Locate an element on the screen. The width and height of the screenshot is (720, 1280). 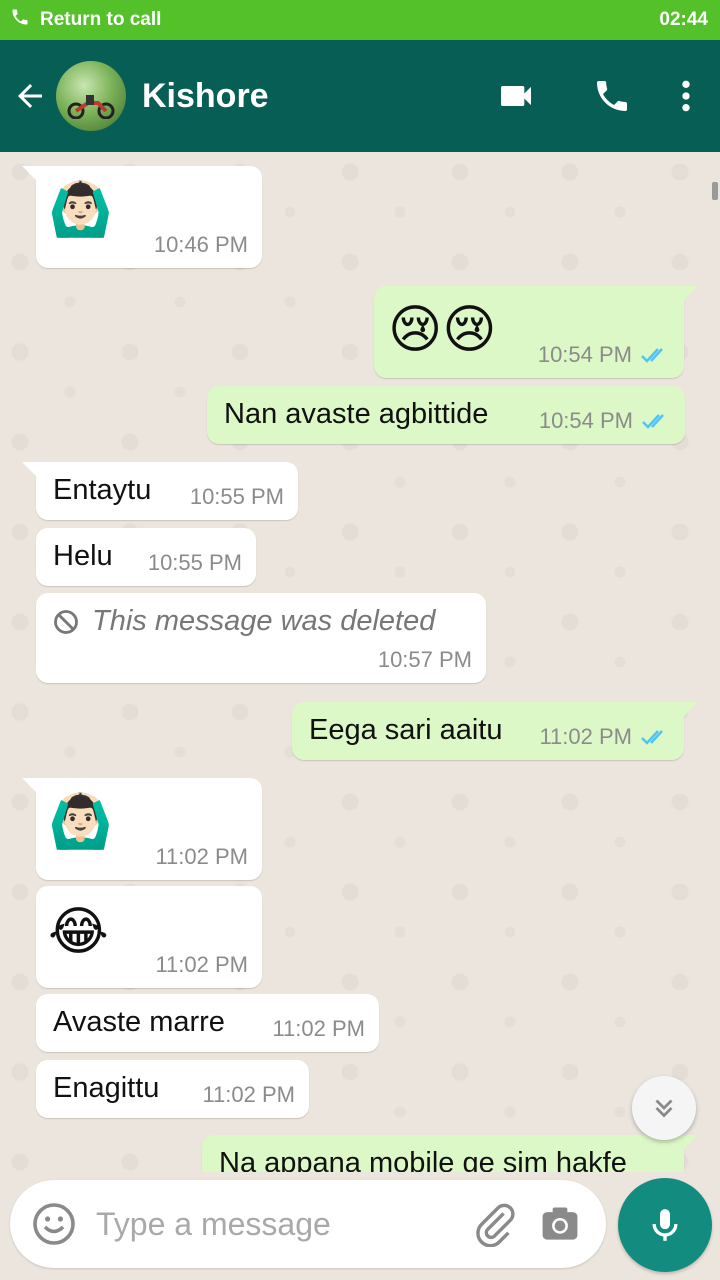
message-text: Eega sari aaitu is located at coordinates (406, 730).